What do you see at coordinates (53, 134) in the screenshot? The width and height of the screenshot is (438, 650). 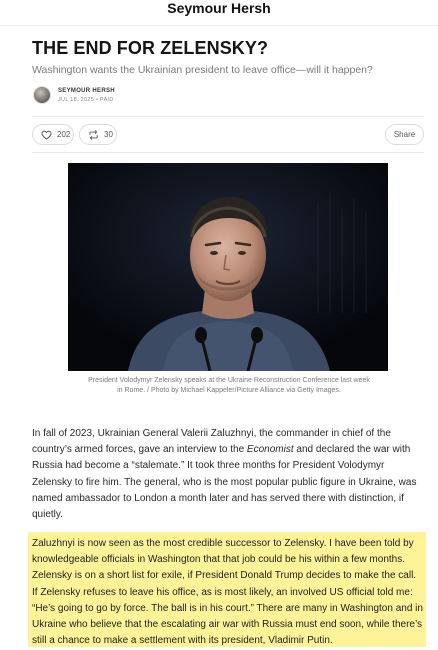 I see `like-button: 202` at bounding box center [53, 134].